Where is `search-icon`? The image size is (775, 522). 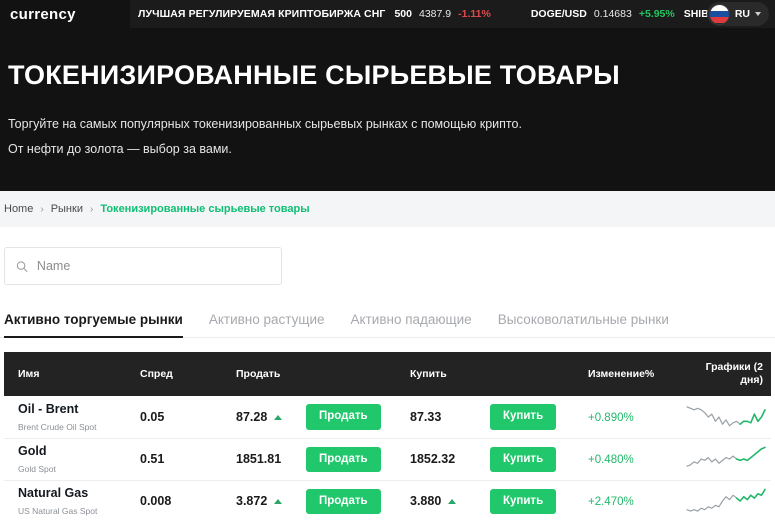 search-icon is located at coordinates (22, 266).